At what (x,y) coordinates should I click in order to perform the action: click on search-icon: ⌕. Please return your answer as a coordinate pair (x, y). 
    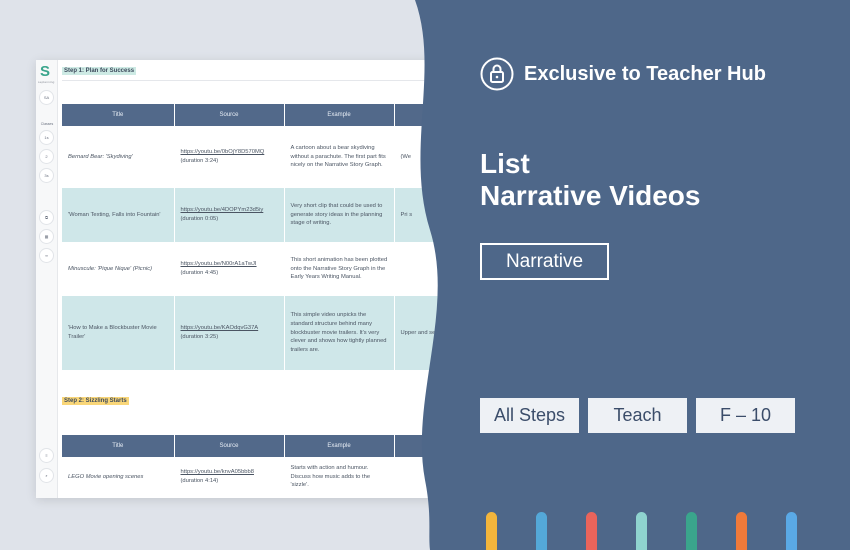
    Looking at the image, I should click on (46, 475).